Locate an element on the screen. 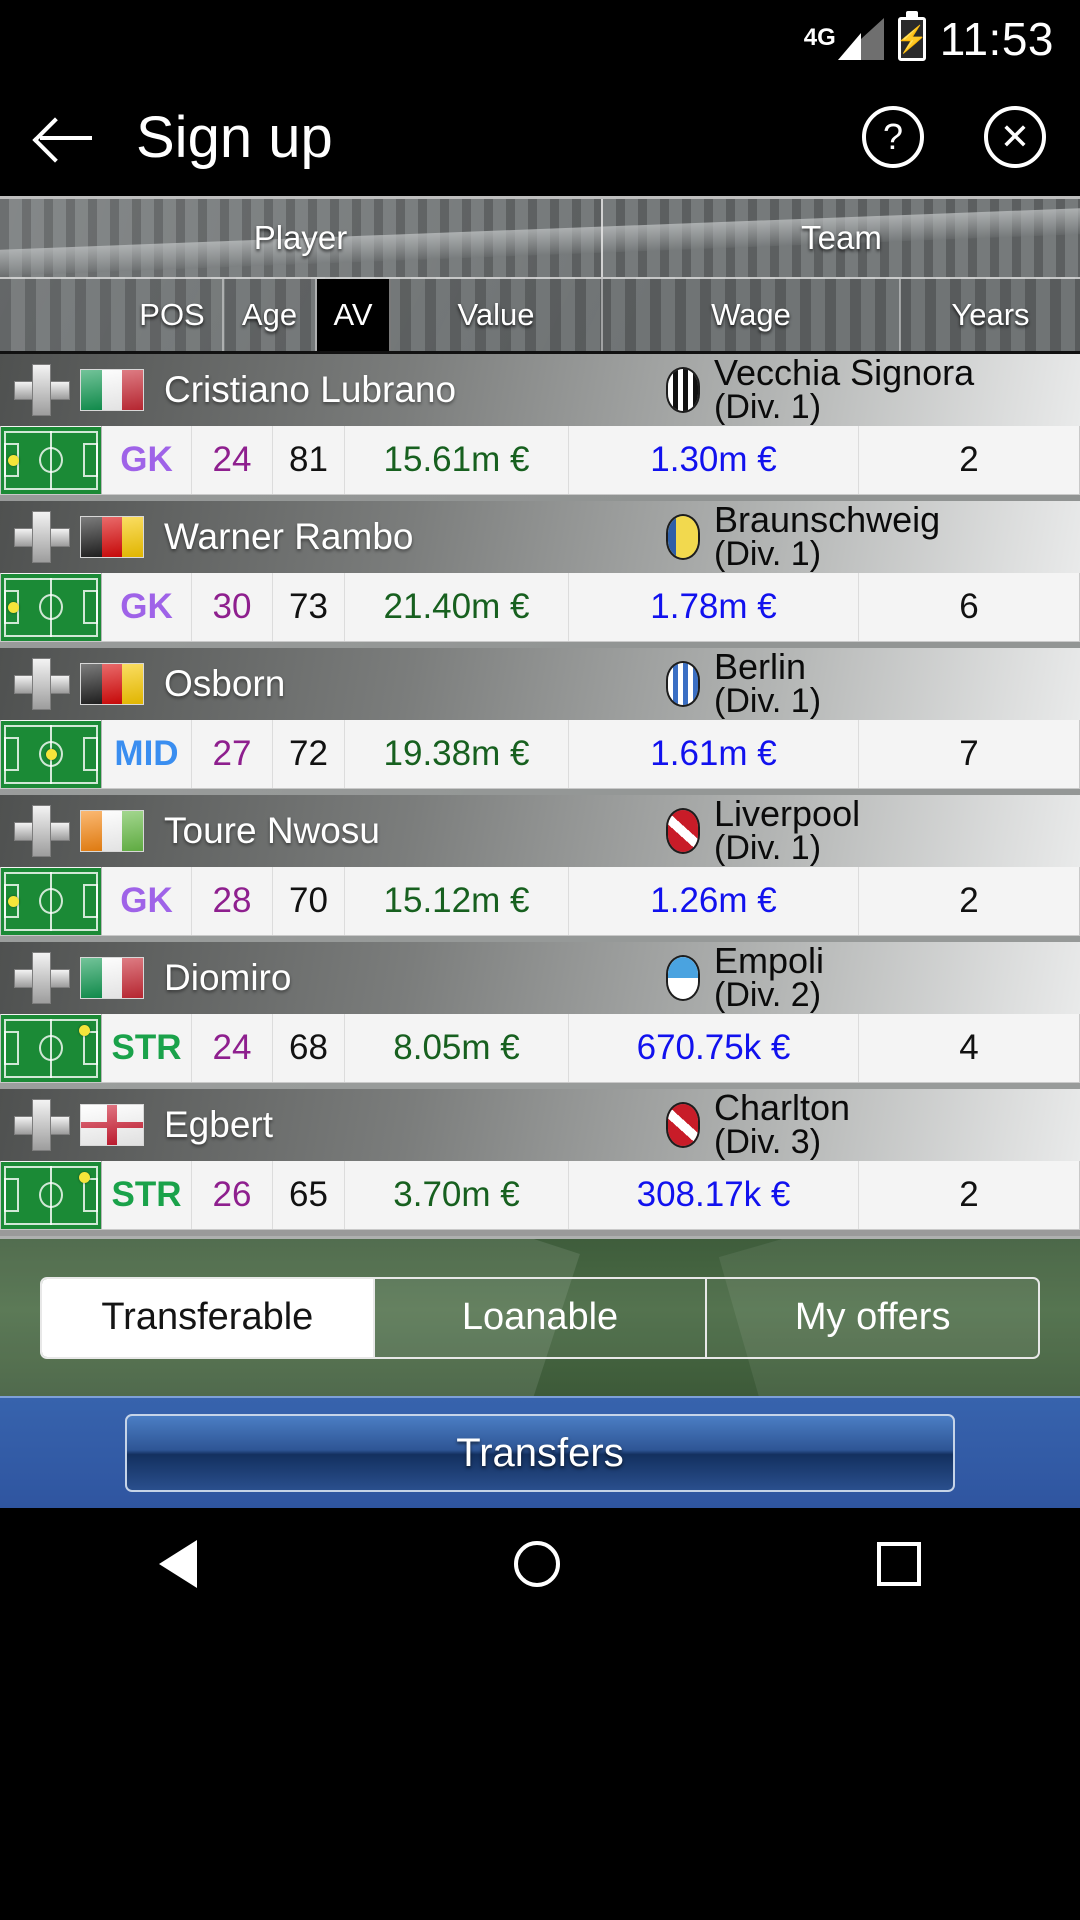  filter-tabs: Transferable Loanable My offers is located at coordinates (540, 1317).